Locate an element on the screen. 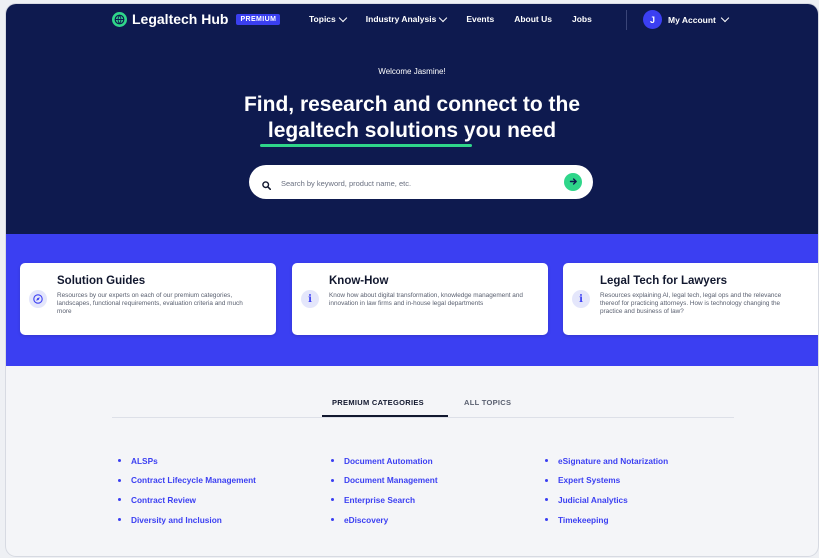 The image size is (819, 558). globe-icon is located at coordinates (119, 19).